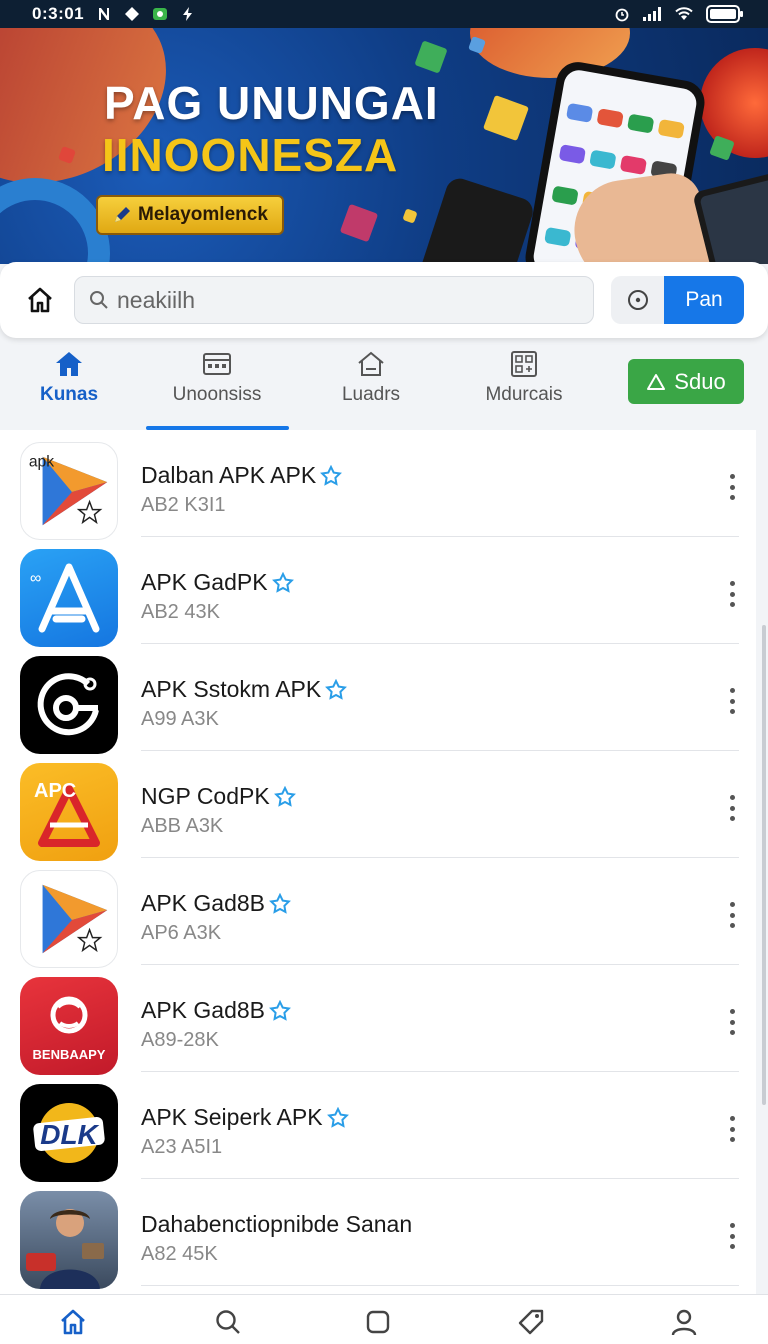 The width and height of the screenshot is (768, 1344). Describe the element at coordinates (271, 103) in the screenshot. I see `banner-title: PAG UNUNGAI` at that location.